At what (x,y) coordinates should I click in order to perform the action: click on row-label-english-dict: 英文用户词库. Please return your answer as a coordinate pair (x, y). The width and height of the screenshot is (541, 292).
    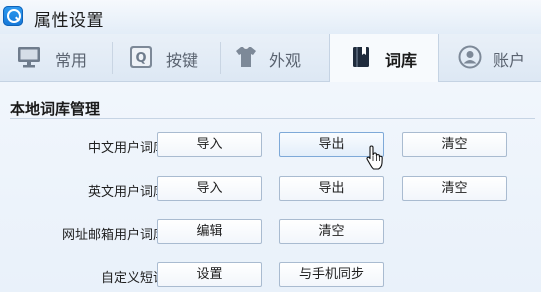
    Looking at the image, I should click on (126, 192).